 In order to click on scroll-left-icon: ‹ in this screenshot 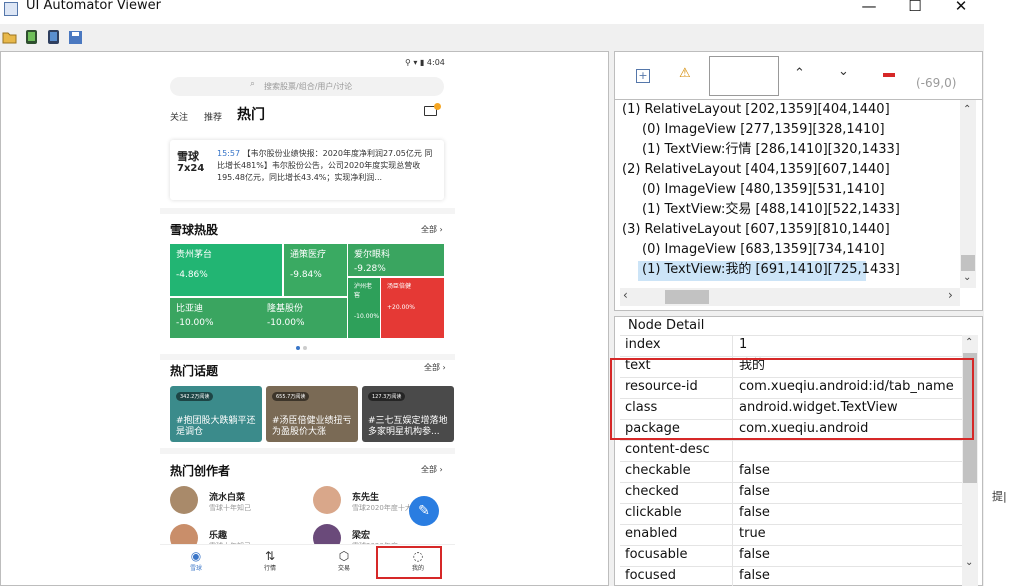, I will do `click(625, 295)`.